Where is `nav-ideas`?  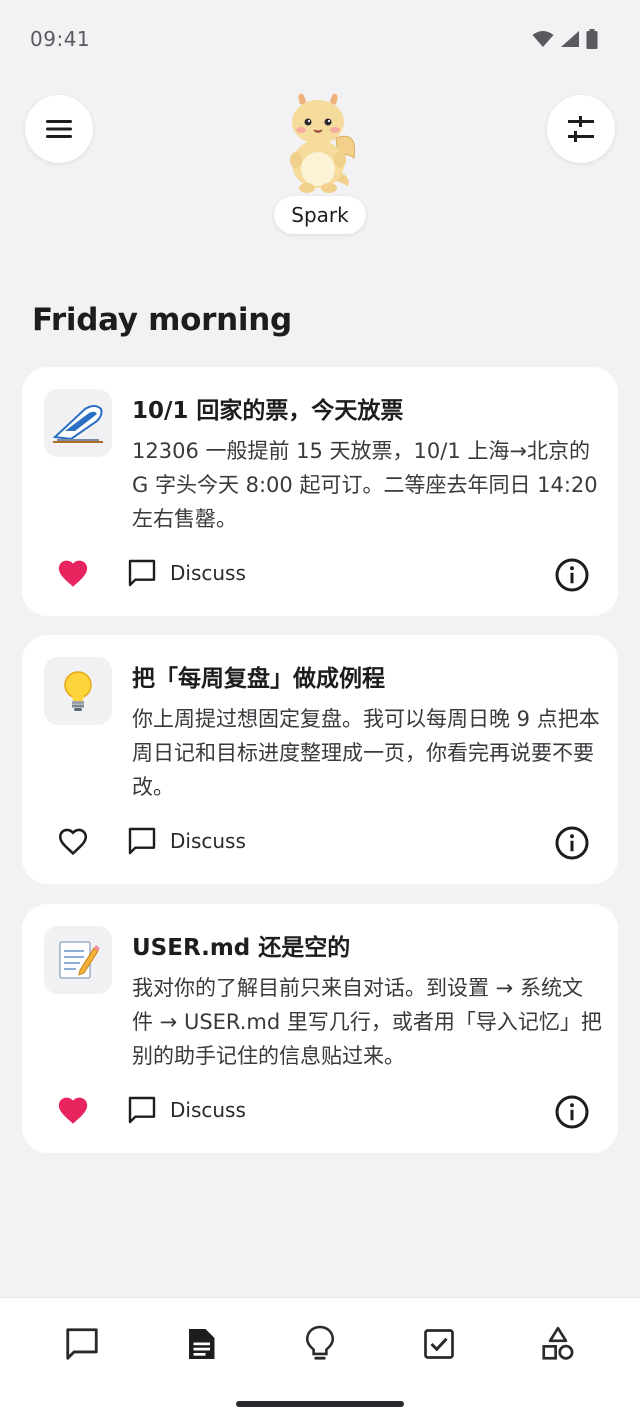 nav-ideas is located at coordinates (320, 1344).